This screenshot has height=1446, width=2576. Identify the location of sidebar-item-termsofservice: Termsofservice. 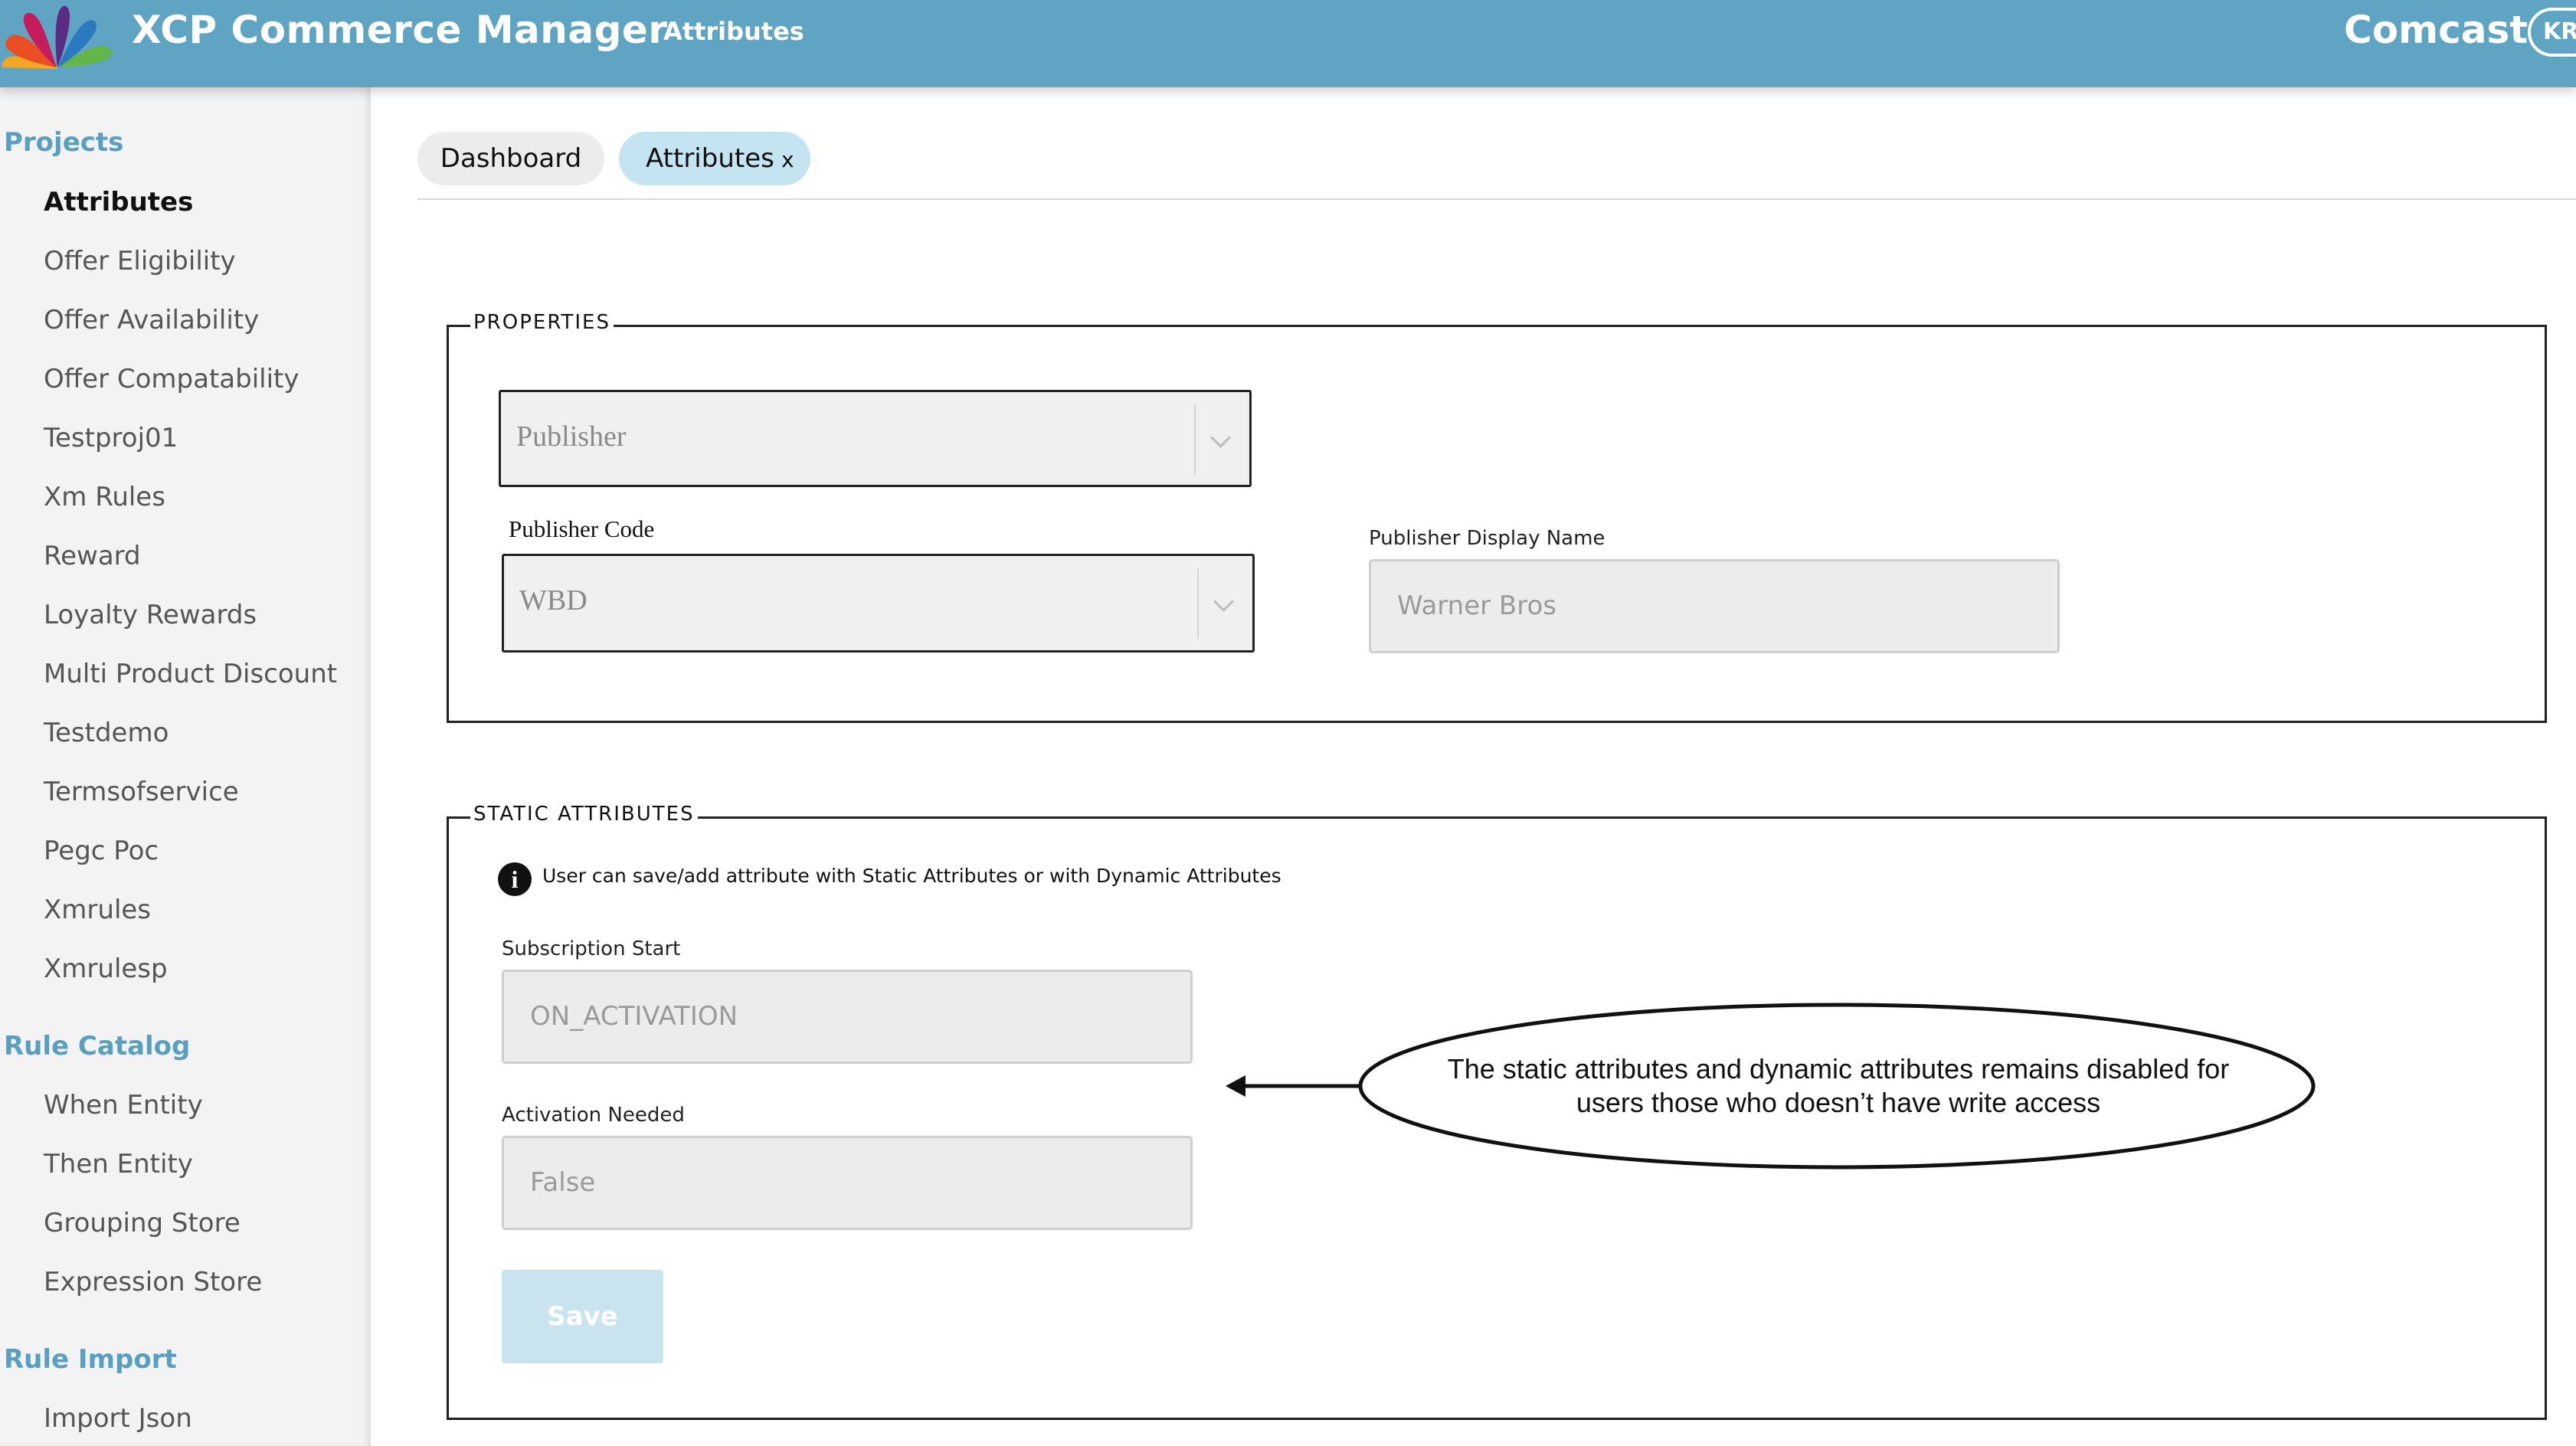
(141, 792).